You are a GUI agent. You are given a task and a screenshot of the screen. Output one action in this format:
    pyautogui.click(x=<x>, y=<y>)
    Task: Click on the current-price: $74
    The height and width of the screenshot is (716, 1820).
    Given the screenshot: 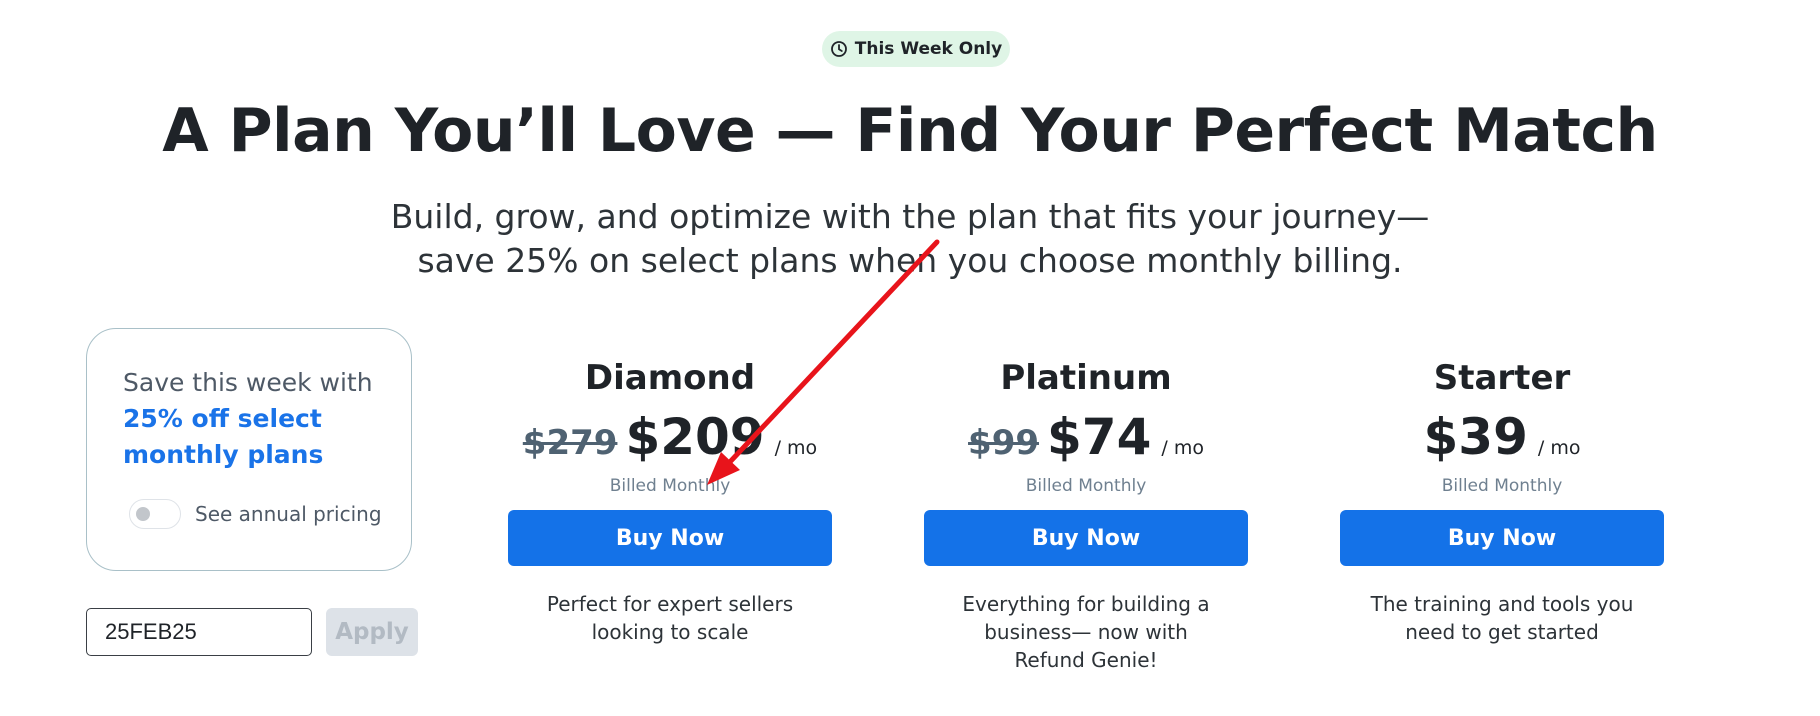 What is the action you would take?
    pyautogui.click(x=1099, y=437)
    